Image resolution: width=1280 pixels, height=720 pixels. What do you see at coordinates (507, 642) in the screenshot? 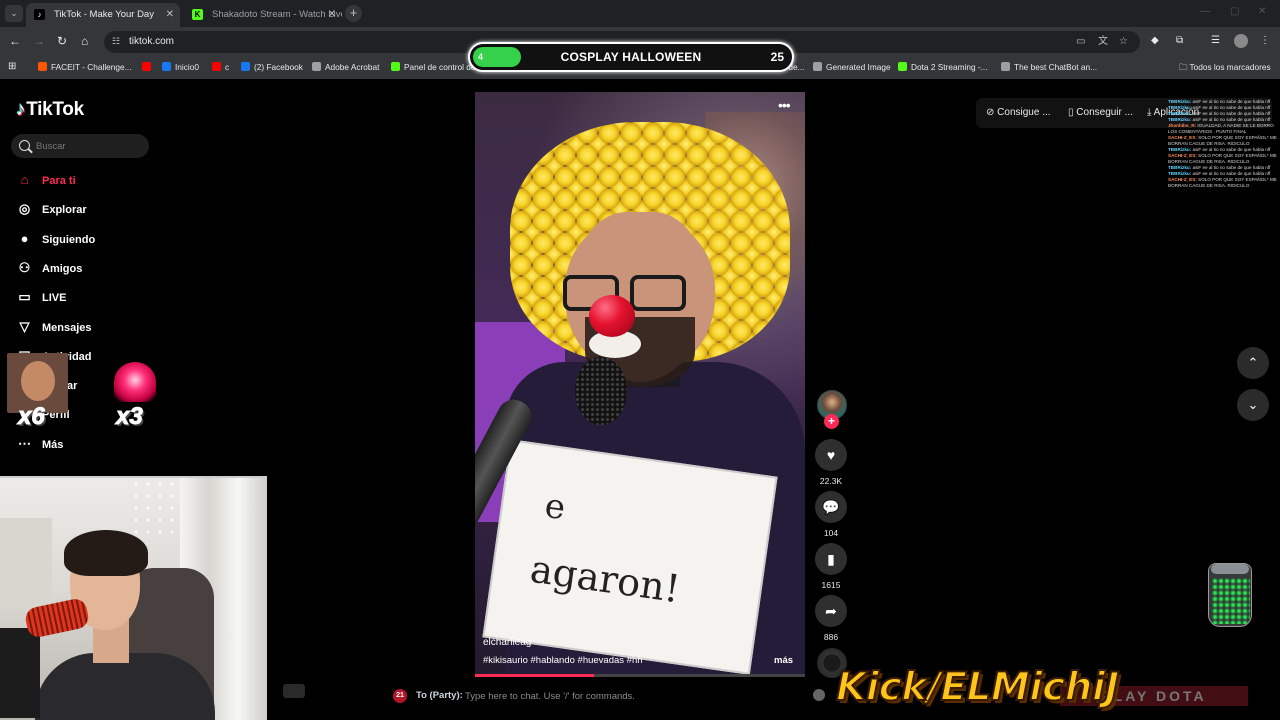
I see `video-author: elcharlieag` at bounding box center [507, 642].